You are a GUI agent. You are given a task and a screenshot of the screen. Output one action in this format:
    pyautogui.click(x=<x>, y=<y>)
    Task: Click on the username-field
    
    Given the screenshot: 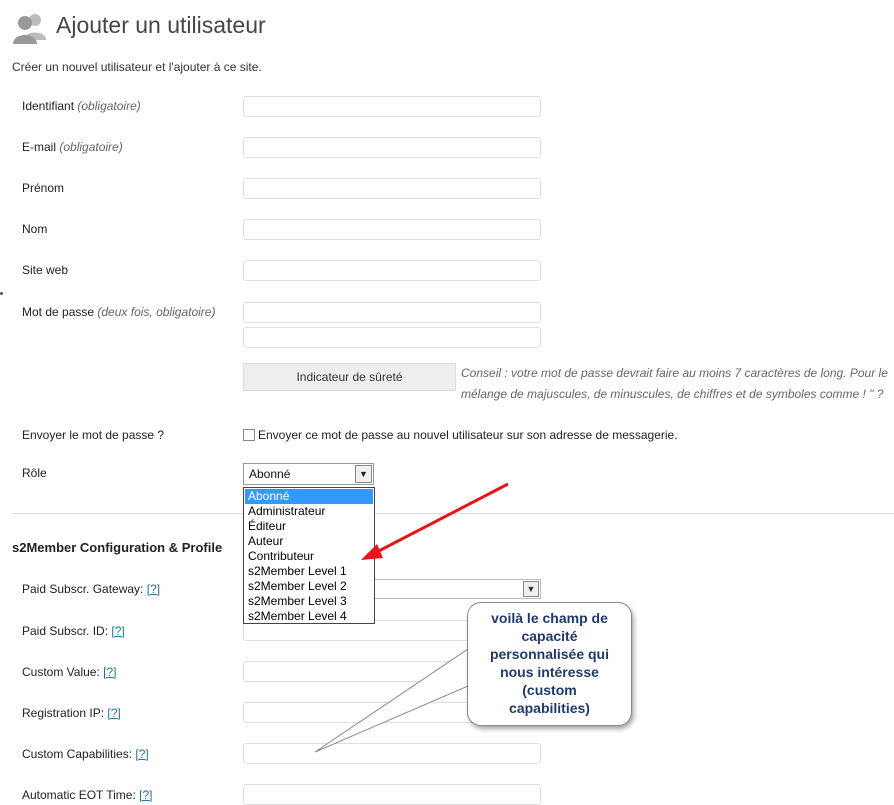 What is the action you would take?
    pyautogui.click(x=392, y=106)
    